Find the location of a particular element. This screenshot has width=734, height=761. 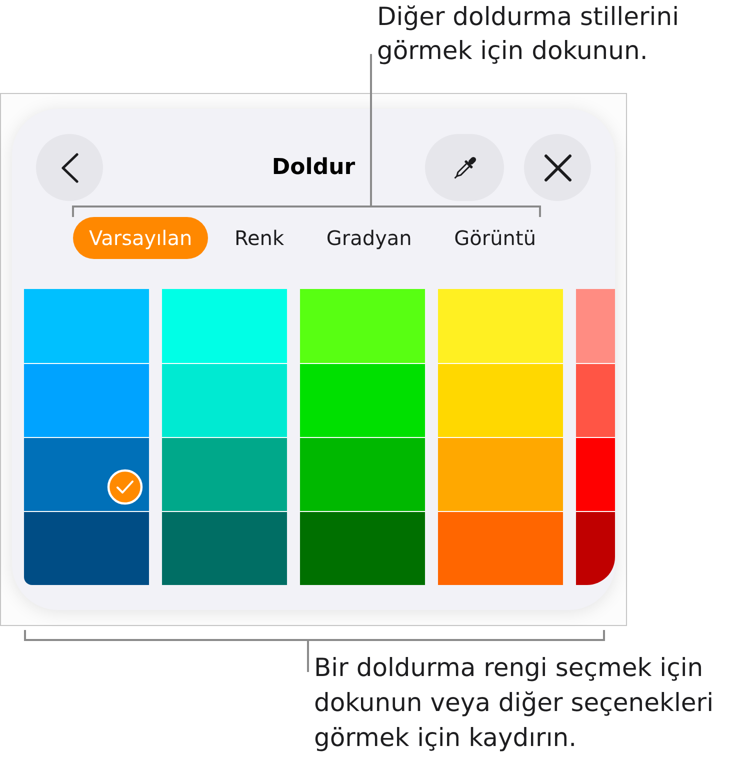

tab: Gradyan is located at coordinates (369, 238).